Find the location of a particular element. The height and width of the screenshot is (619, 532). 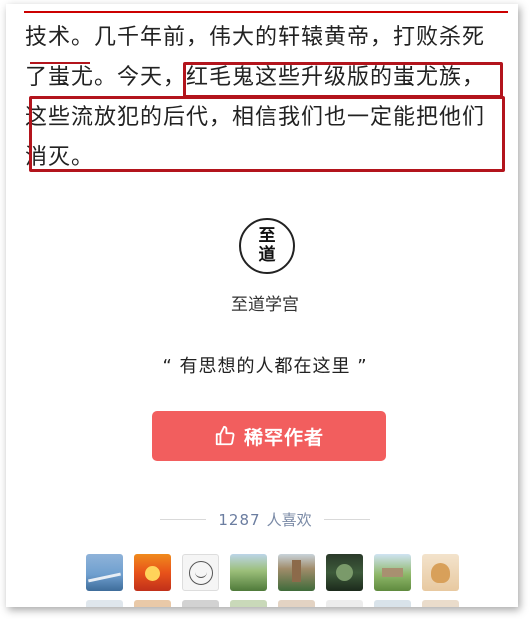

publisher-logo: 至 道 is located at coordinates (267, 246).